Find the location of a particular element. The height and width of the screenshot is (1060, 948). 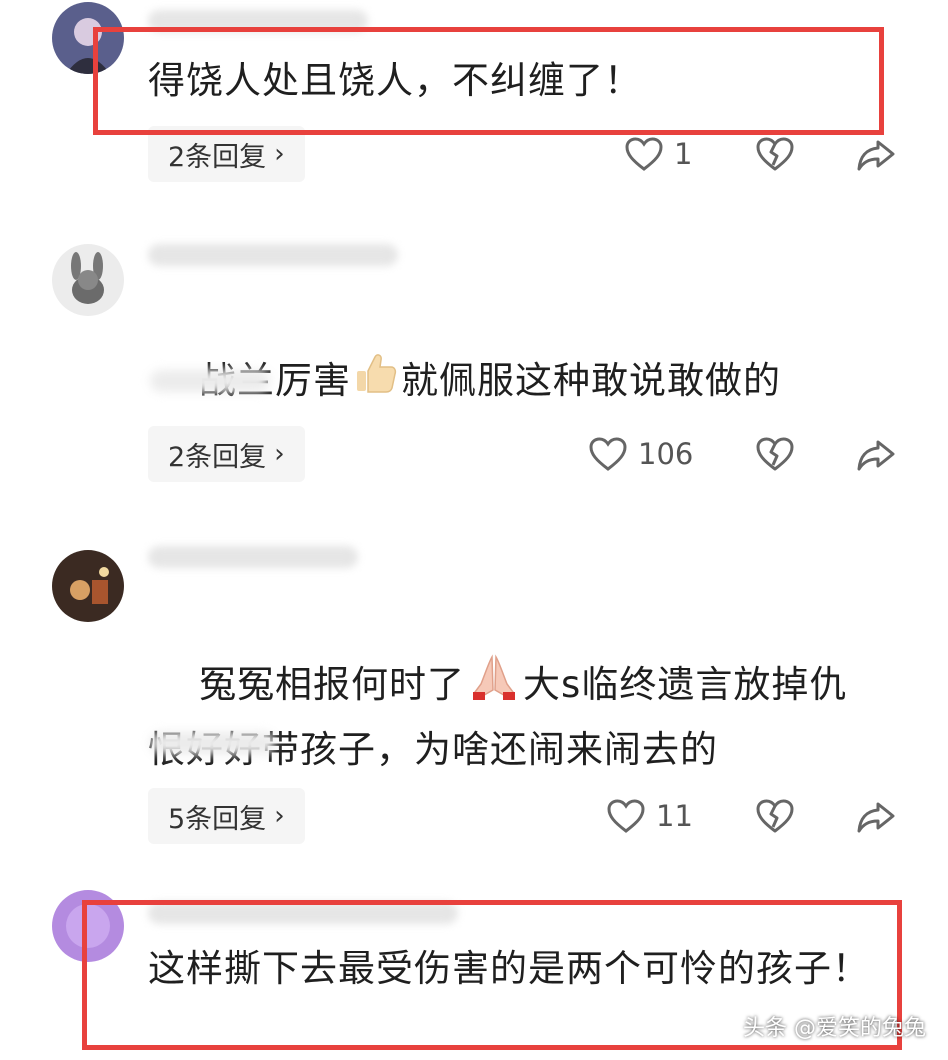

like-count: 1 is located at coordinates (683, 154).